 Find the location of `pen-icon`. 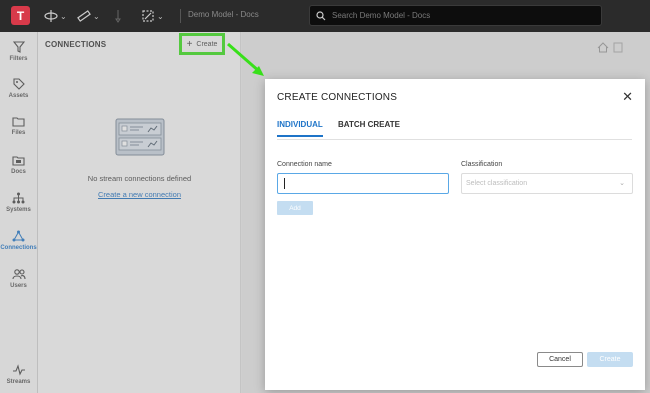

pen-icon is located at coordinates (118, 16).